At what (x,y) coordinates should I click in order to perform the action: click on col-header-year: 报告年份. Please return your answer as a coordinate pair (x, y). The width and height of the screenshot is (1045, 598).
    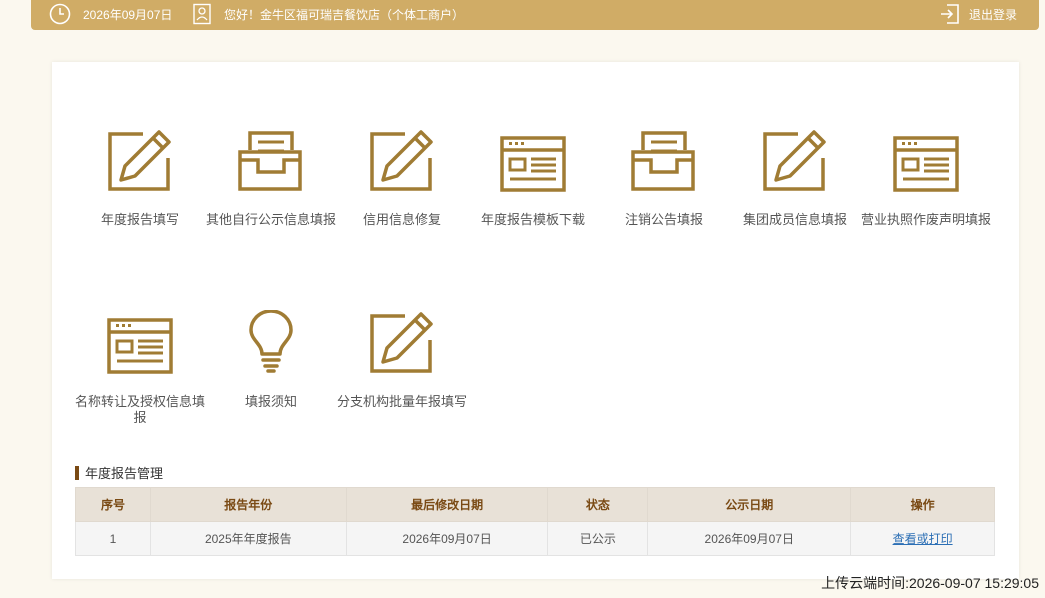
    Looking at the image, I should click on (248, 504).